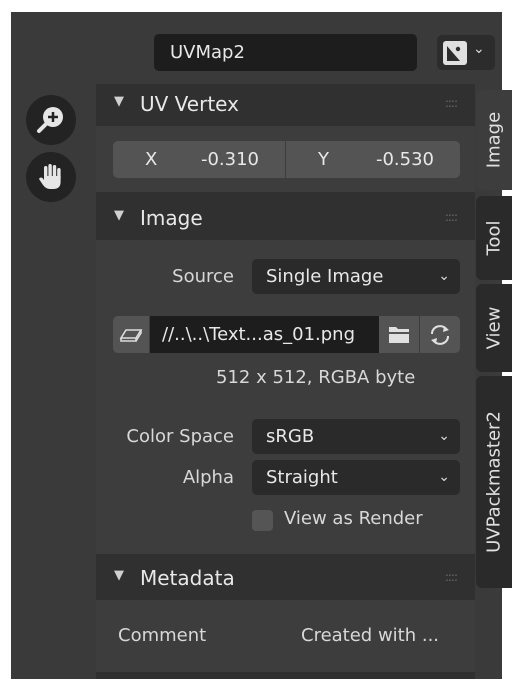 This screenshot has width=513, height=679. I want to click on tab-uvpackmaster2: UVPackmaster2, so click(494, 482).